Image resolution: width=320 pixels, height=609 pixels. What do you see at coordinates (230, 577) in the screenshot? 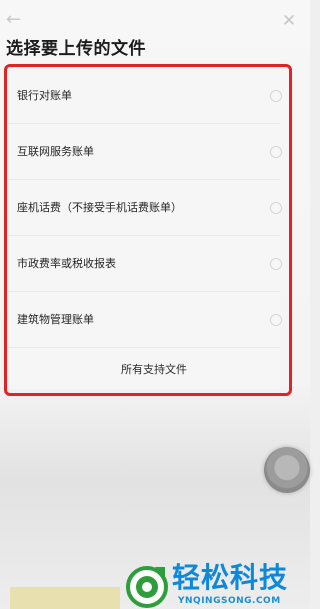
I see `watermark-brand-name: 轻松科技` at bounding box center [230, 577].